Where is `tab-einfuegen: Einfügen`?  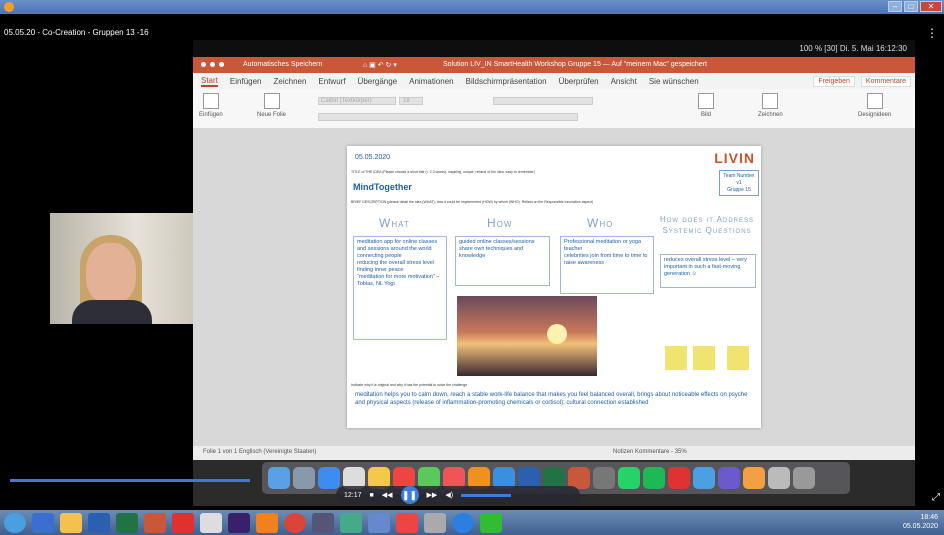
tab-einfuegen: Einfügen is located at coordinates (246, 81).